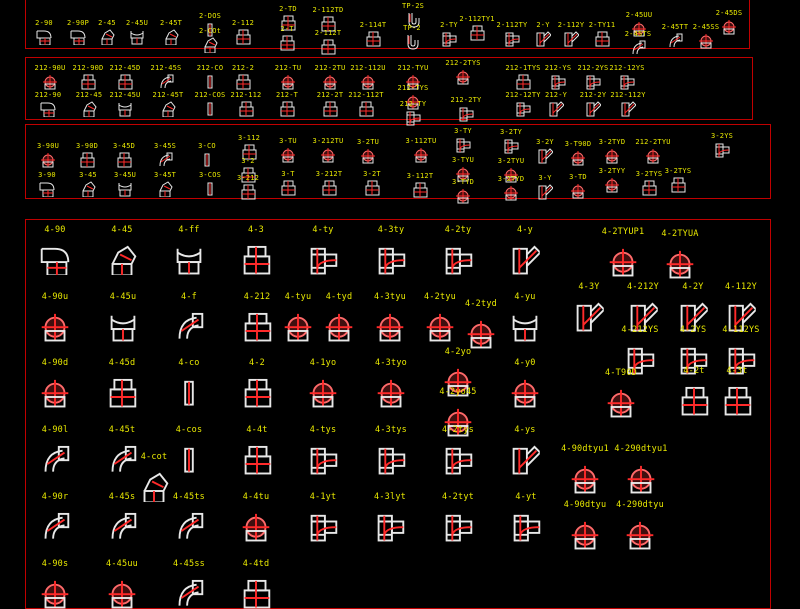  I want to click on fitting-label: 212-45U, so click(125, 95).